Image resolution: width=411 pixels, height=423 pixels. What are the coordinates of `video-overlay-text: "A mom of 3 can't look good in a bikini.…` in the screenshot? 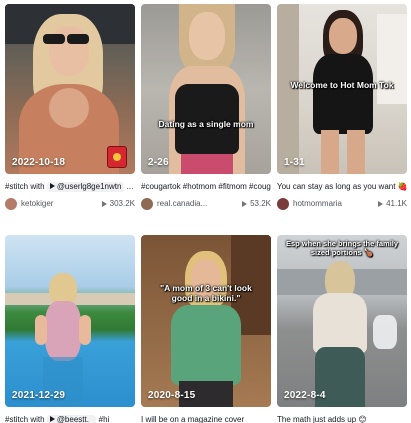 It's located at (206, 293).